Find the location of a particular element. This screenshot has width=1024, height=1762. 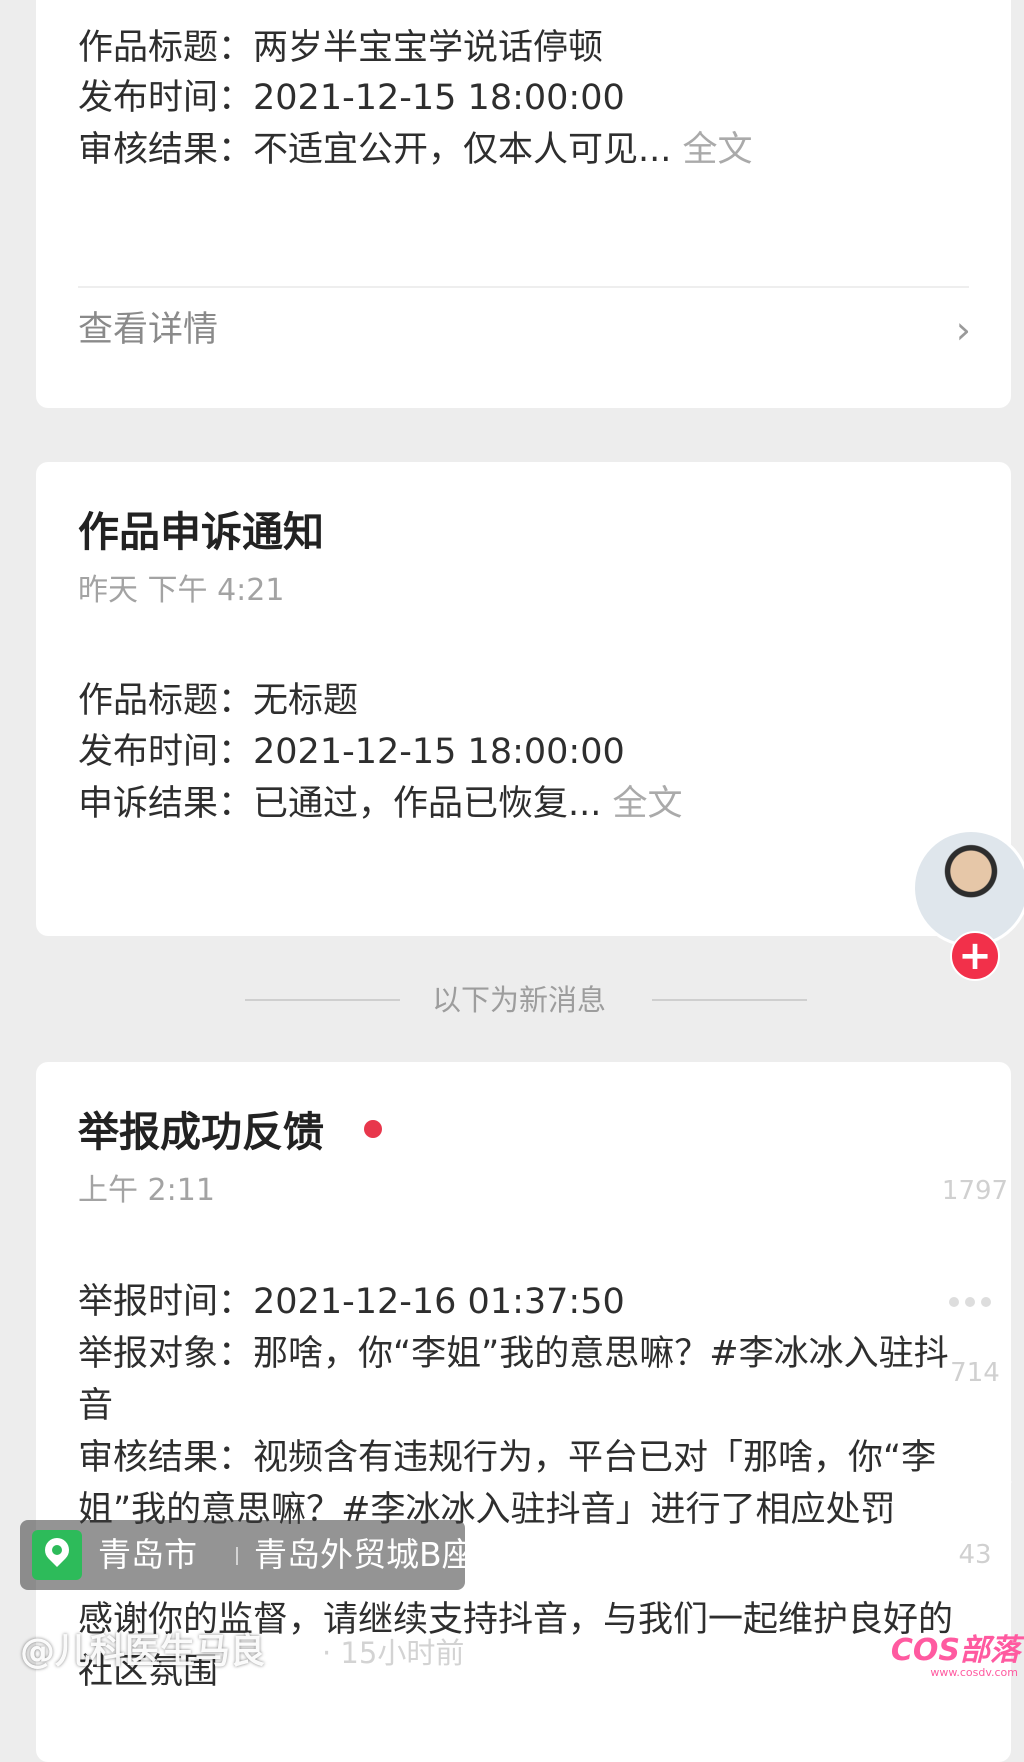

audit-result-value: 视频含有违规行为，平台已对「那啥，你“李 is located at coordinates (595, 1458).